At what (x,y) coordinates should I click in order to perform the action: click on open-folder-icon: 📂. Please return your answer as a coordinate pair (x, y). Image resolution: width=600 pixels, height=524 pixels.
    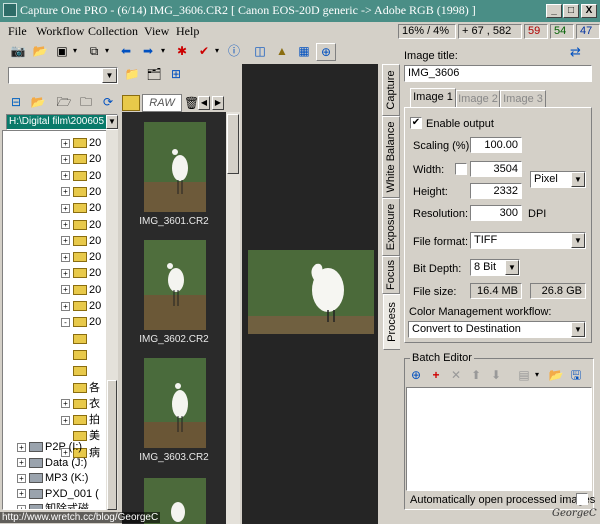
    Looking at the image, I should click on (40, 52).